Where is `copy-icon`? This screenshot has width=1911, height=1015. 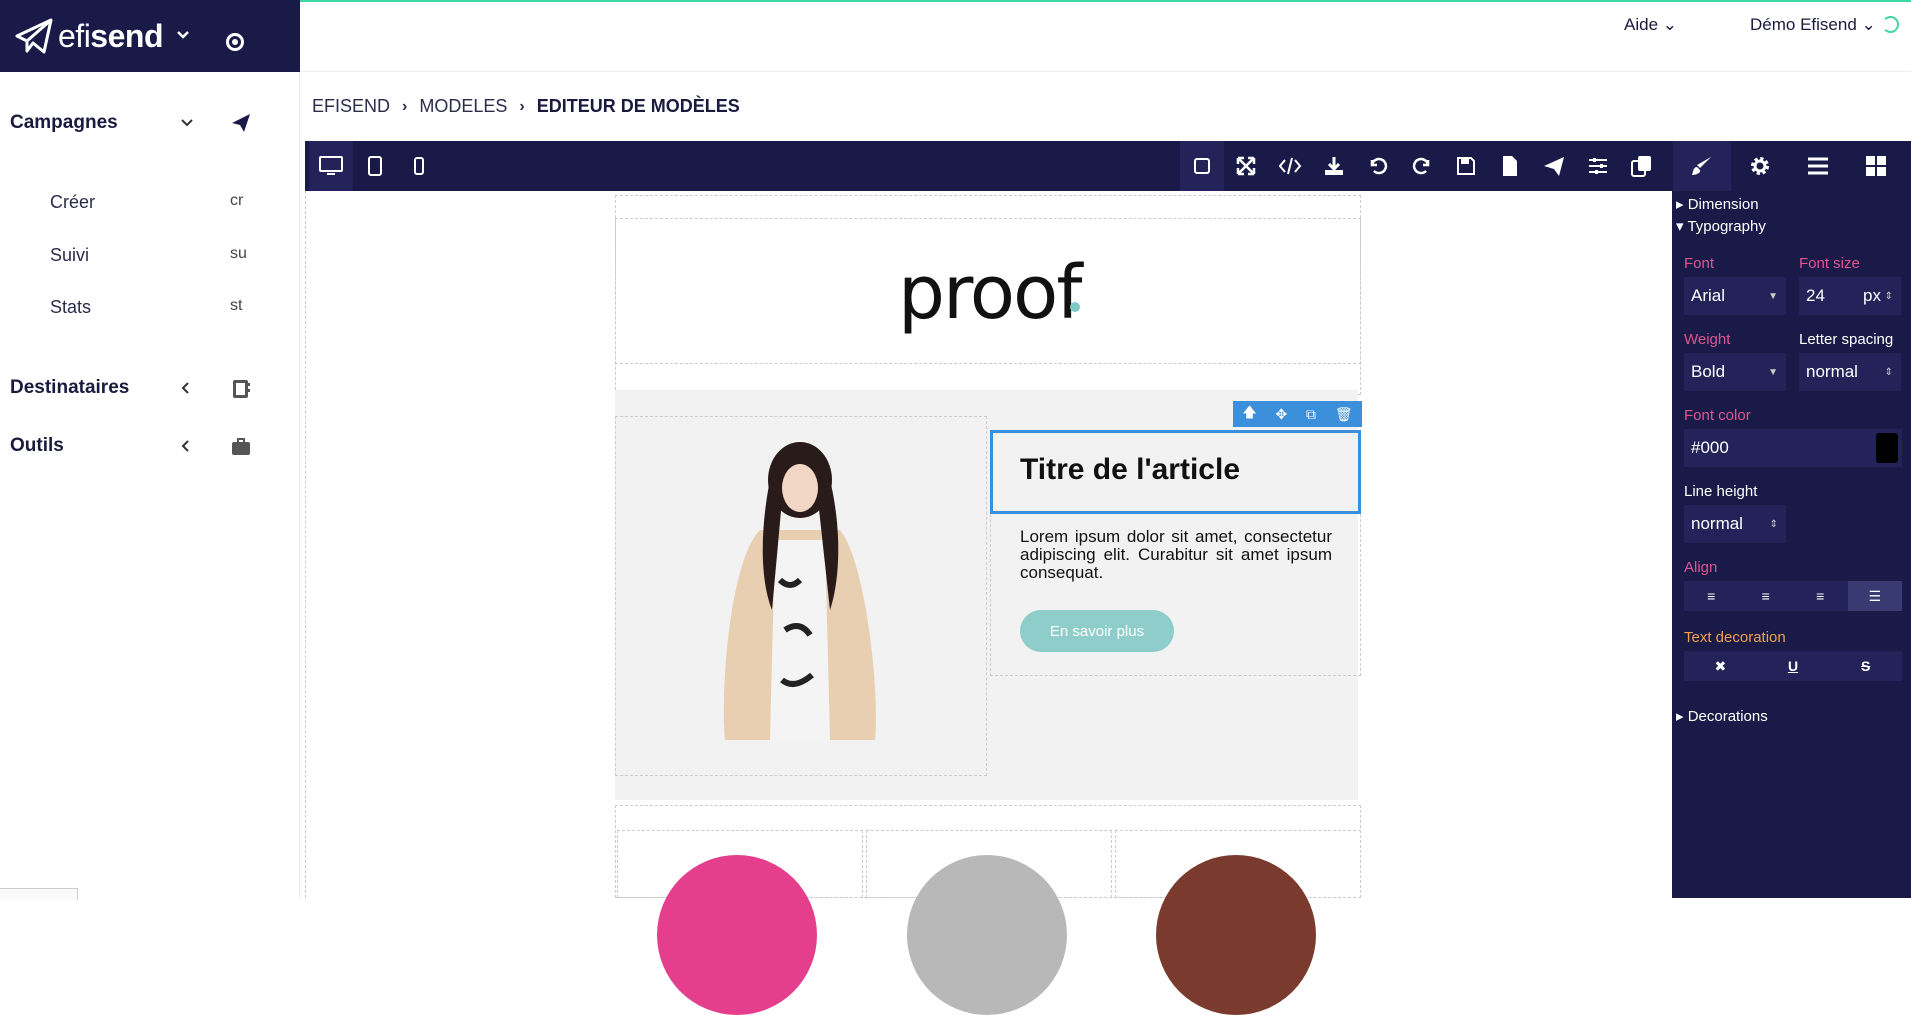
copy-icon is located at coordinates (1642, 166).